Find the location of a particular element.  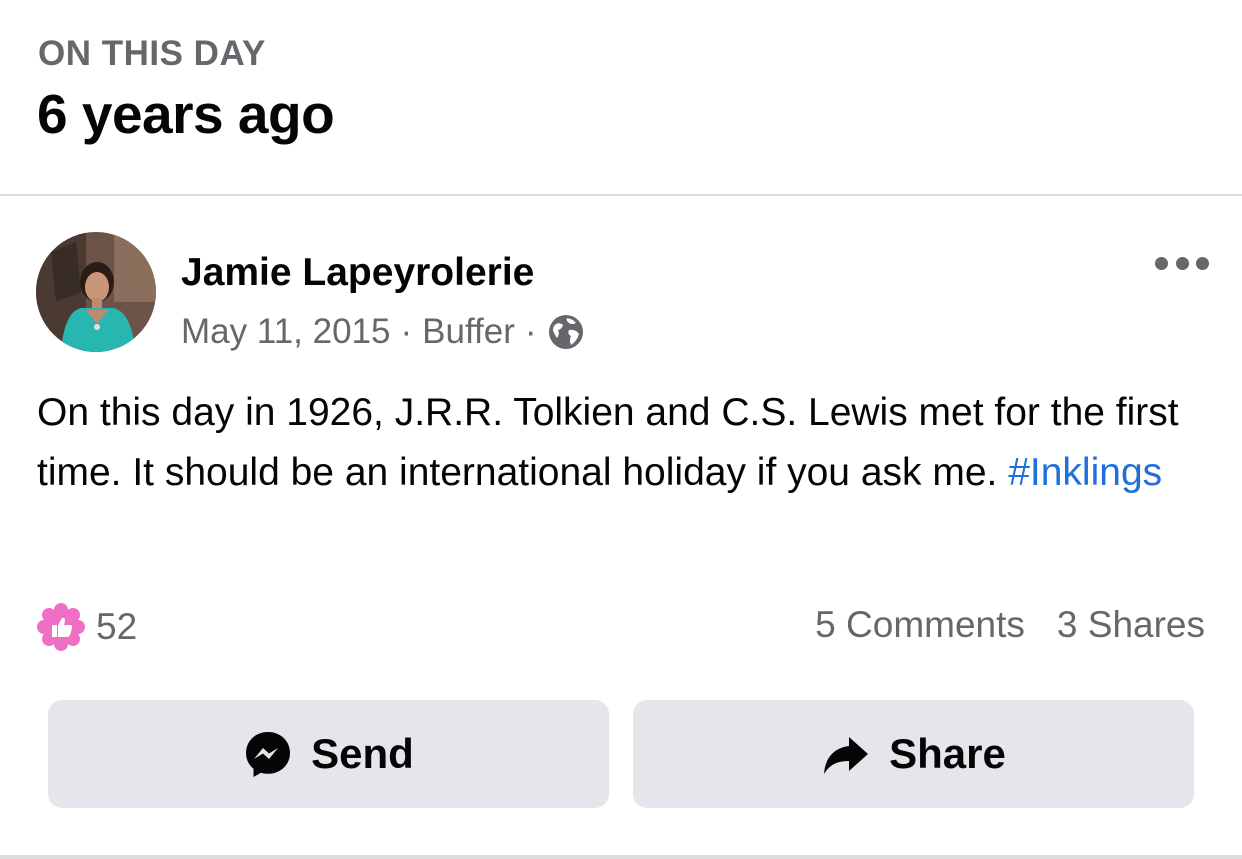

avatar-image is located at coordinates (96, 292).